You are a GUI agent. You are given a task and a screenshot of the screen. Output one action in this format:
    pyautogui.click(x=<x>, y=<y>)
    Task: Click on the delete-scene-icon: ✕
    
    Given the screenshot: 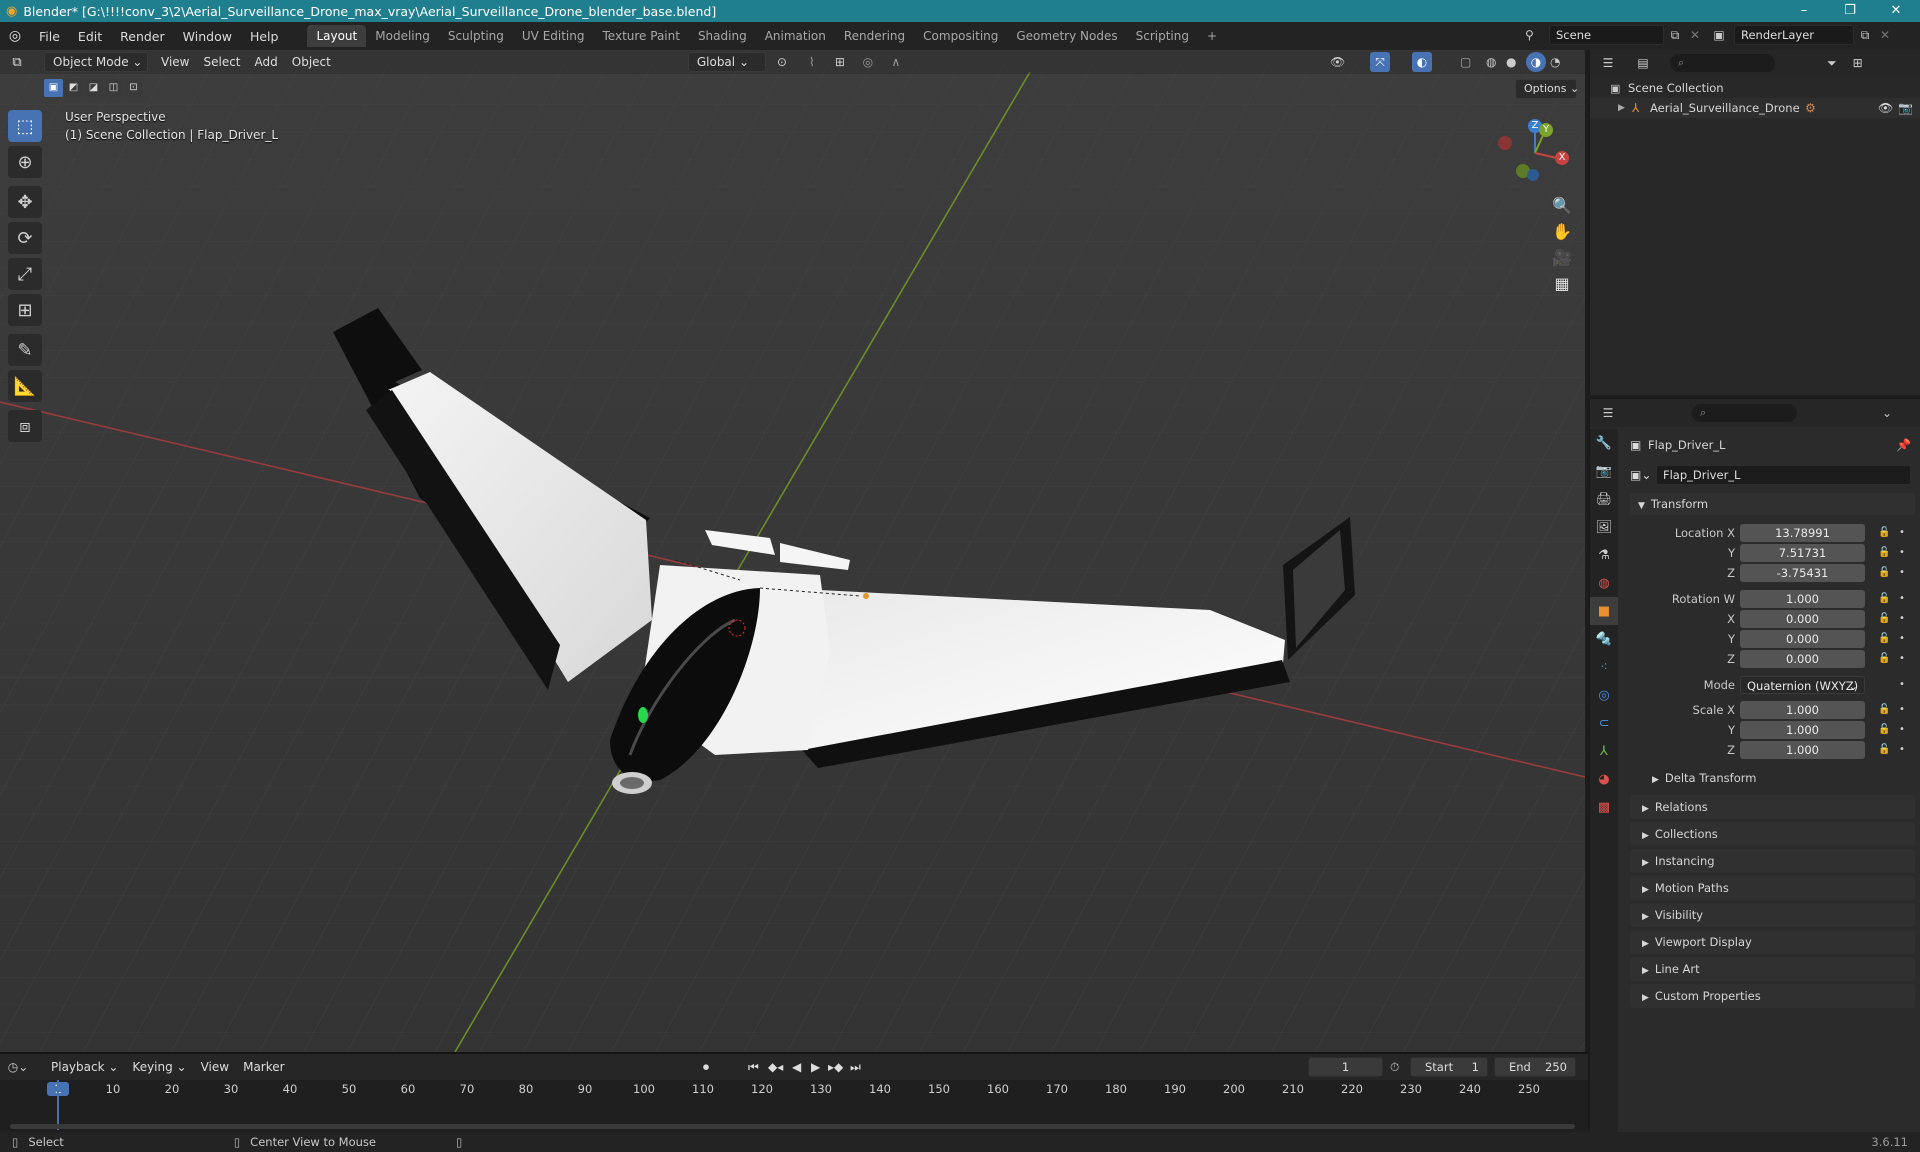 What is the action you would take?
    pyautogui.click(x=1695, y=35)
    